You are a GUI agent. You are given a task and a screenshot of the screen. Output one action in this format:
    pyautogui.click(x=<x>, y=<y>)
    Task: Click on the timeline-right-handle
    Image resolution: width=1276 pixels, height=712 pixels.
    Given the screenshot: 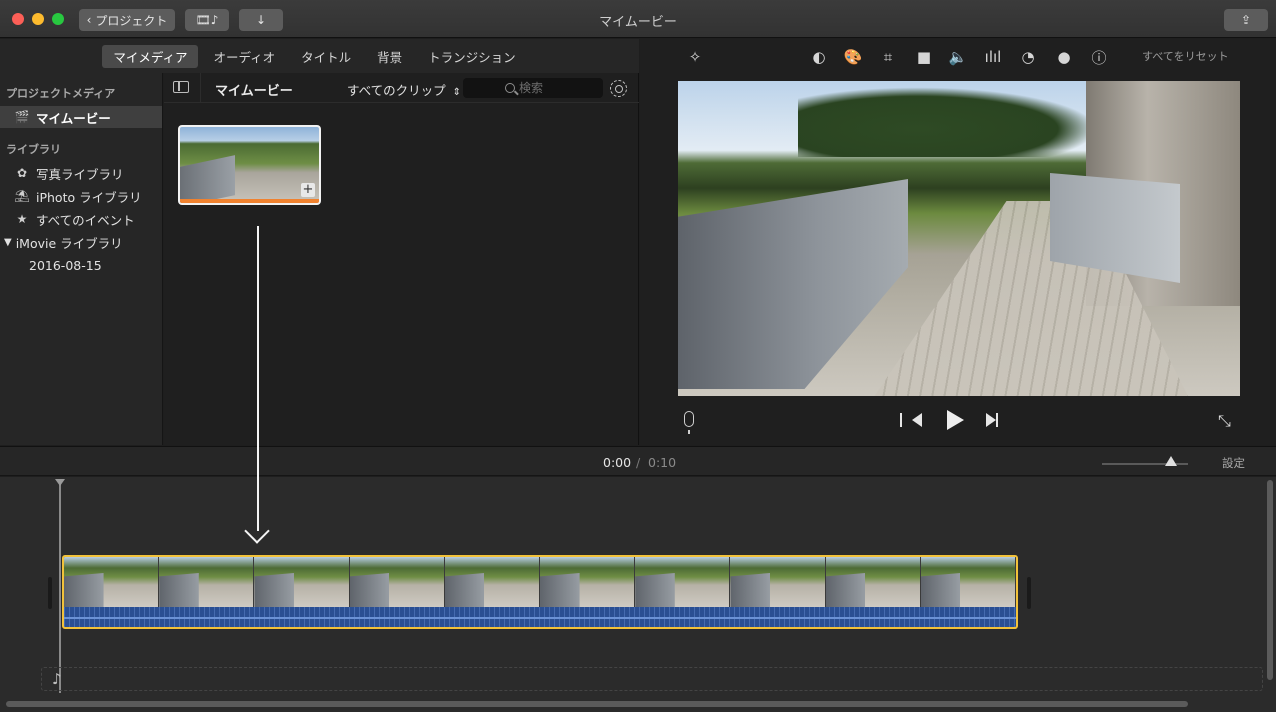 What is the action you would take?
    pyautogui.click(x=1029, y=593)
    